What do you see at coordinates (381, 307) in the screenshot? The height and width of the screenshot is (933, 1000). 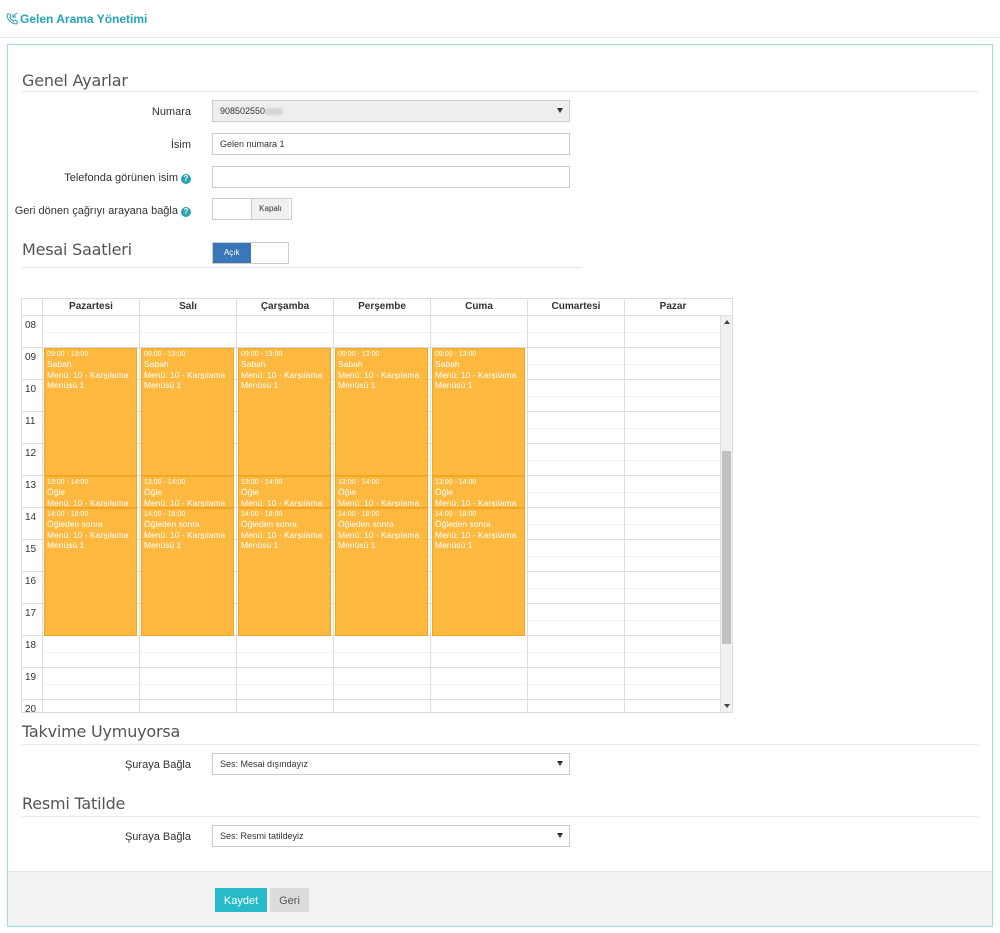 I see `day-header: Perşembe` at bounding box center [381, 307].